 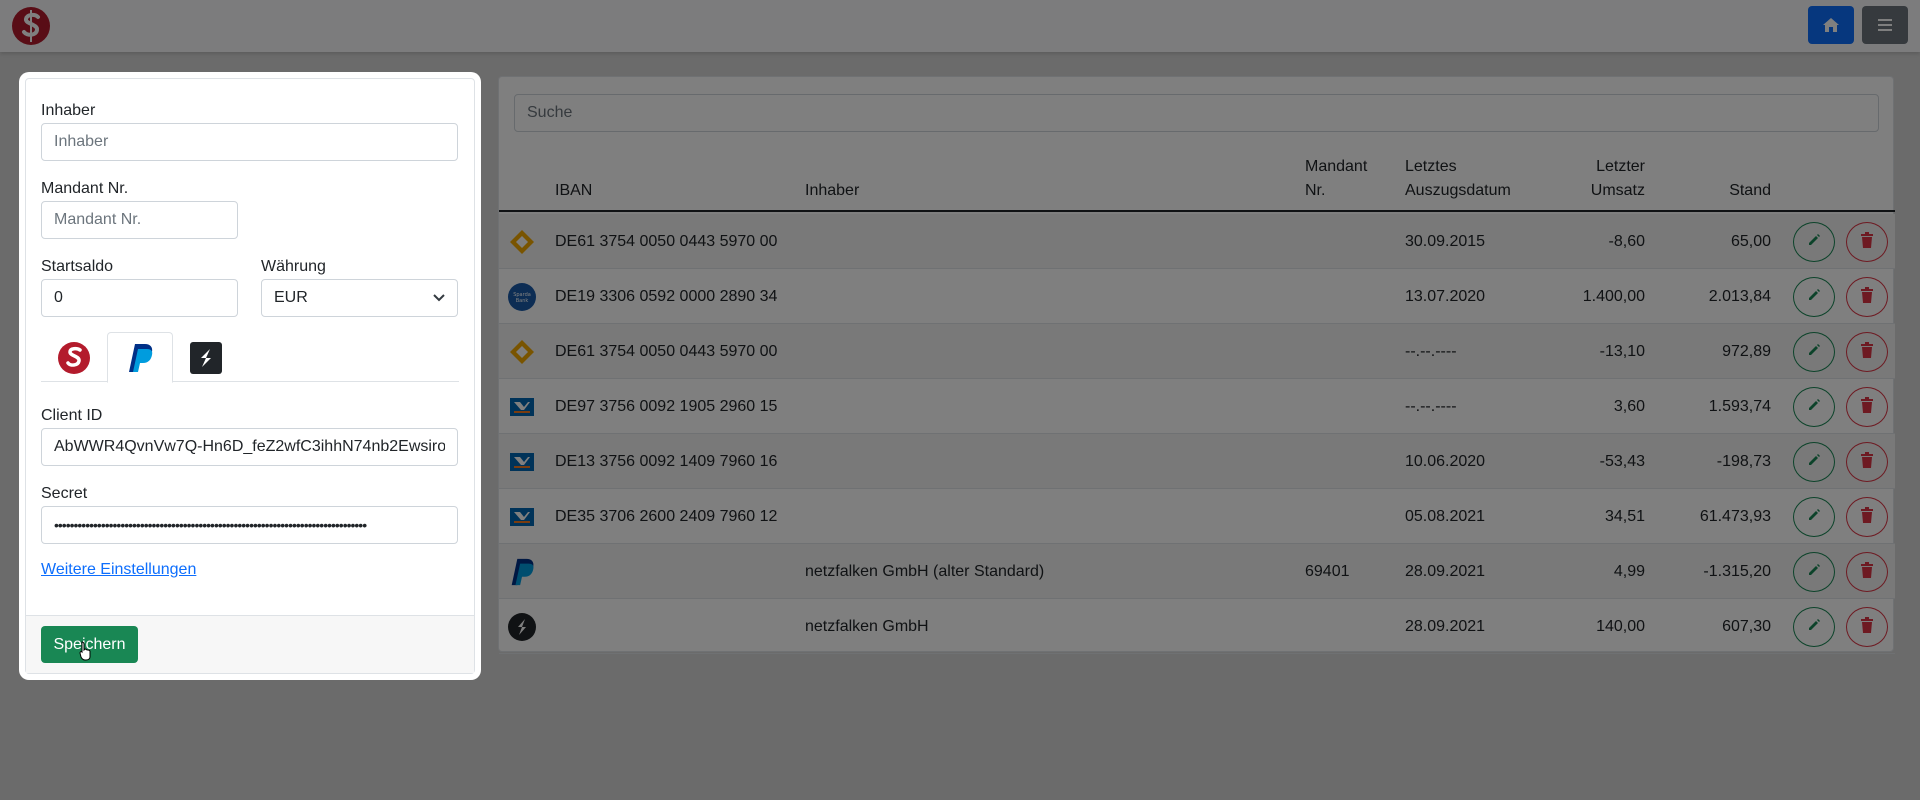 What do you see at coordinates (68, 110) in the screenshot?
I see `inhaber-label: Inhaber` at bounding box center [68, 110].